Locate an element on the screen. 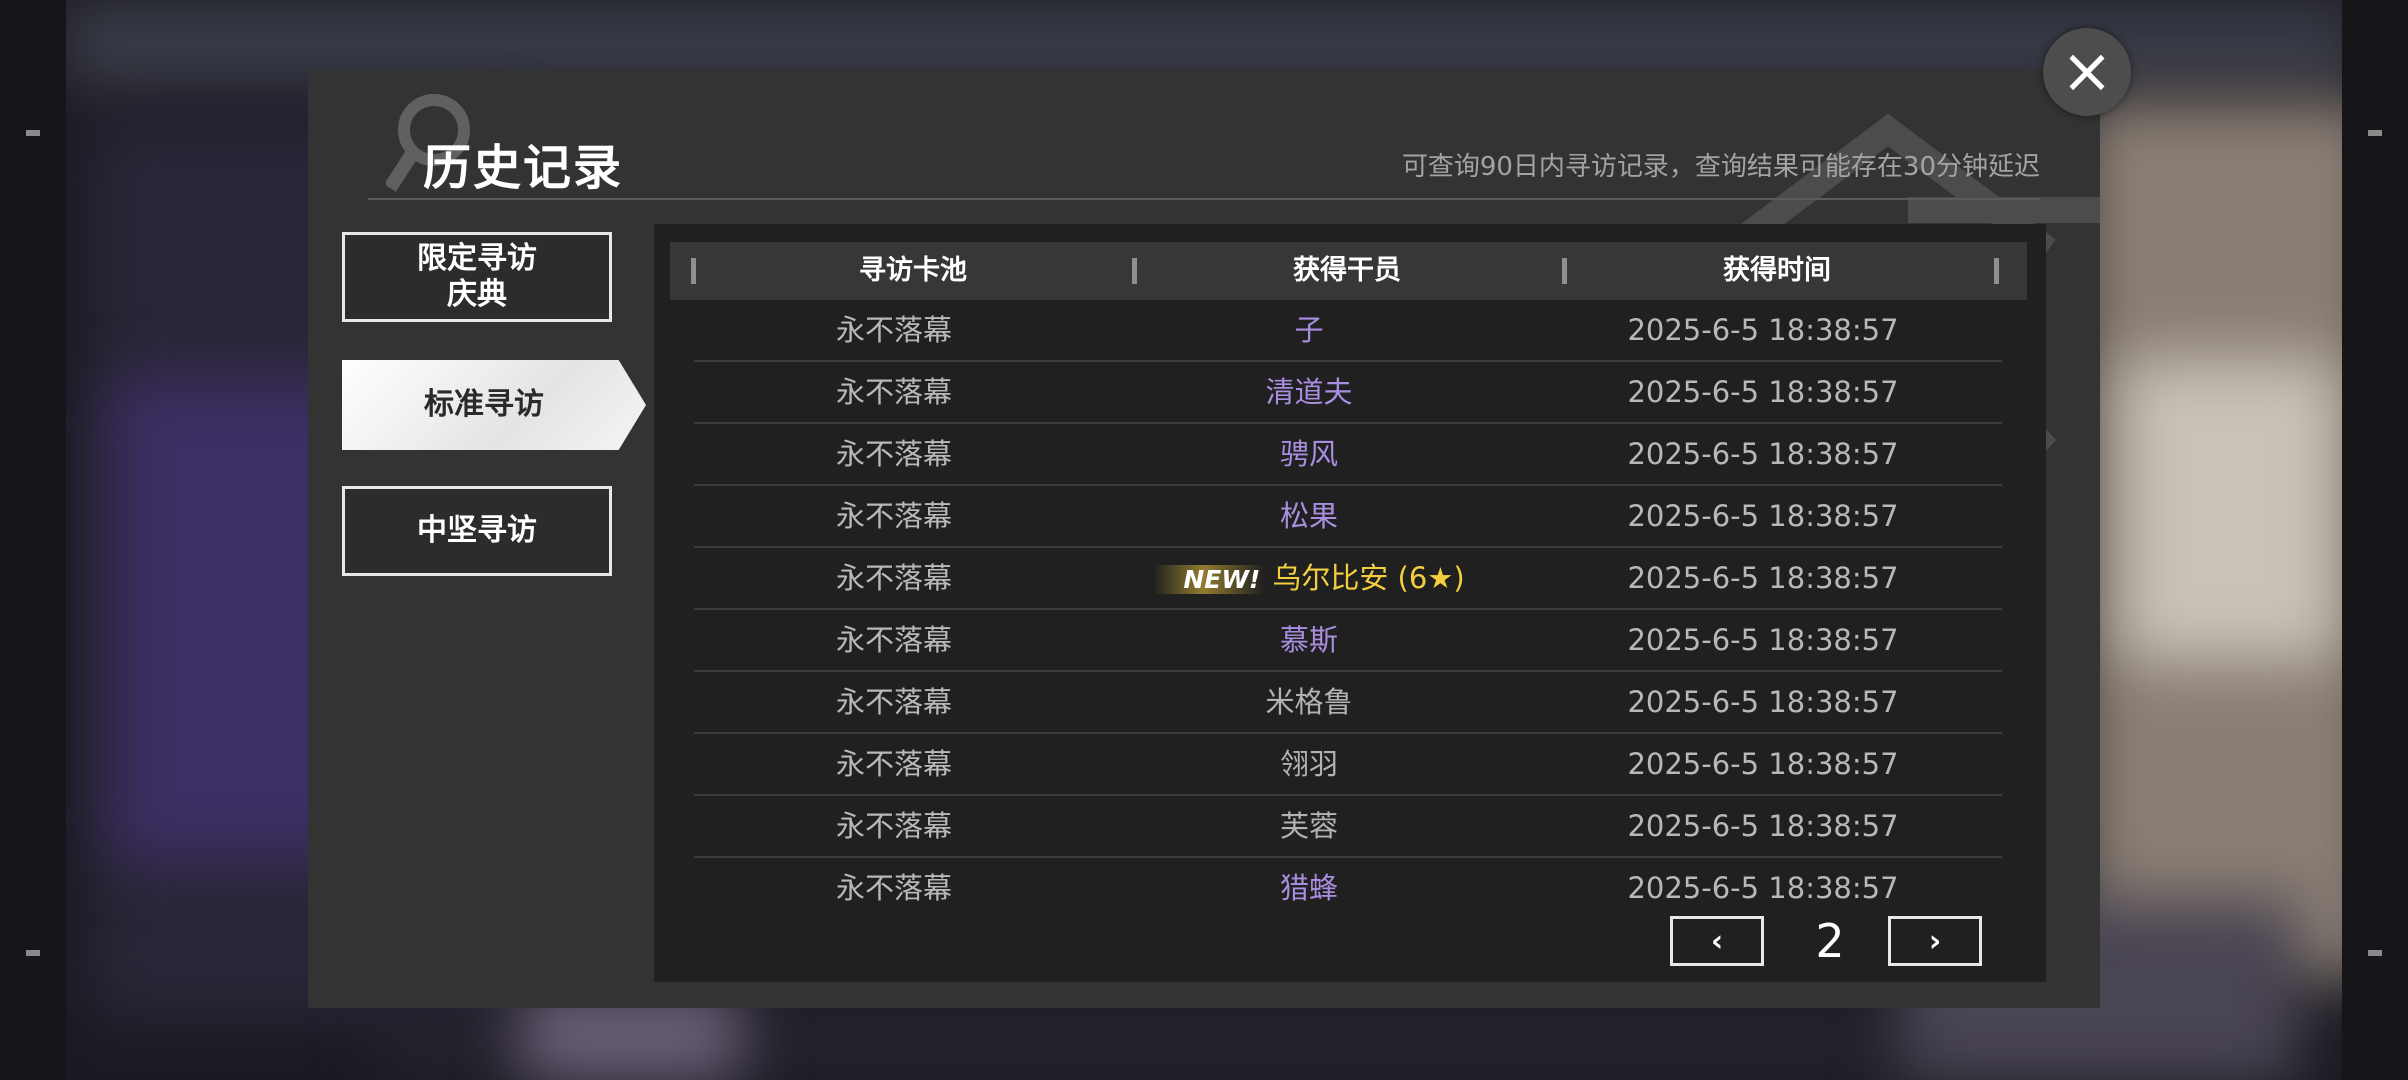 The width and height of the screenshot is (2408, 1080). sidebar-item-label: 限定寻访 庆典 is located at coordinates (477, 276).